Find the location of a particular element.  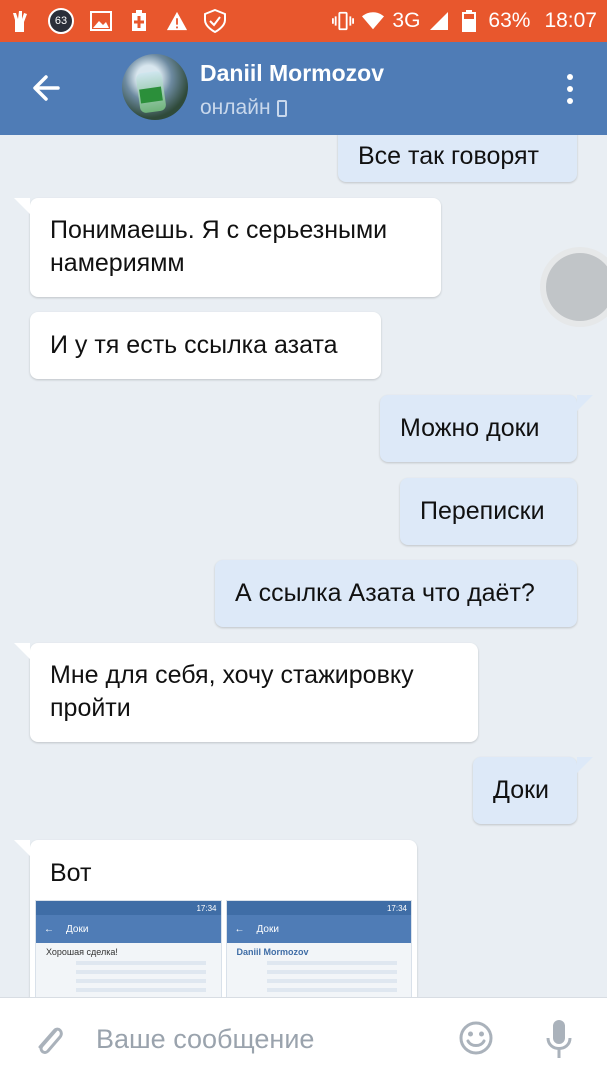

message-text: Переписки is located at coordinates (482, 511).